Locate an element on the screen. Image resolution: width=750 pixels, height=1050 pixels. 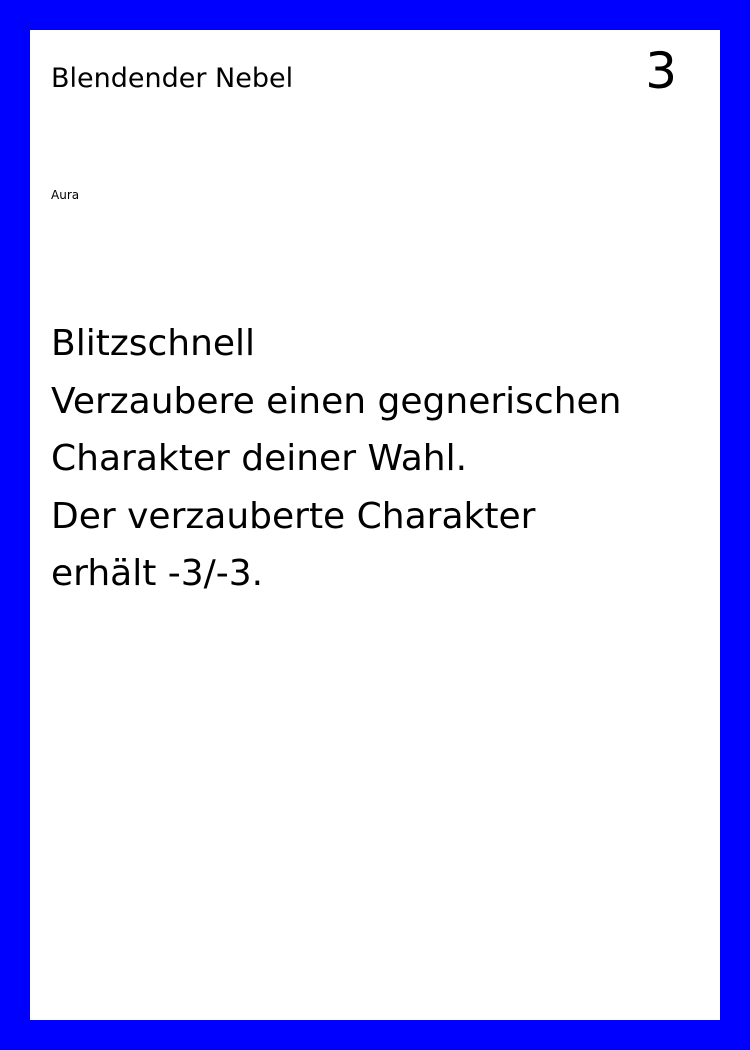
card-cost: 3 is located at coordinates (661, 71).